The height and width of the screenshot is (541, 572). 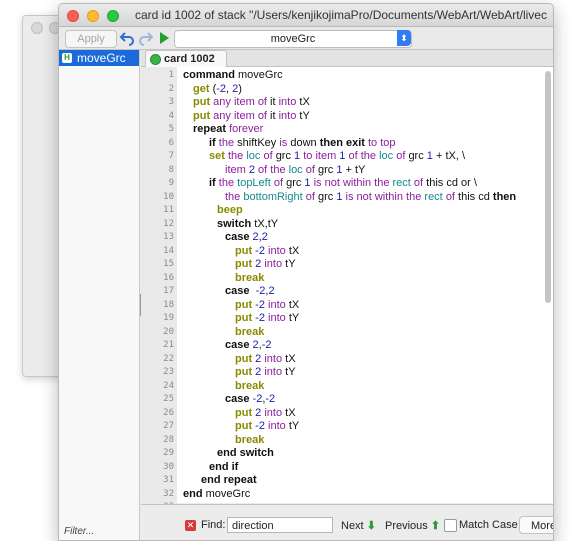 I want to click on match-case-checkbox, so click(x=450, y=525).